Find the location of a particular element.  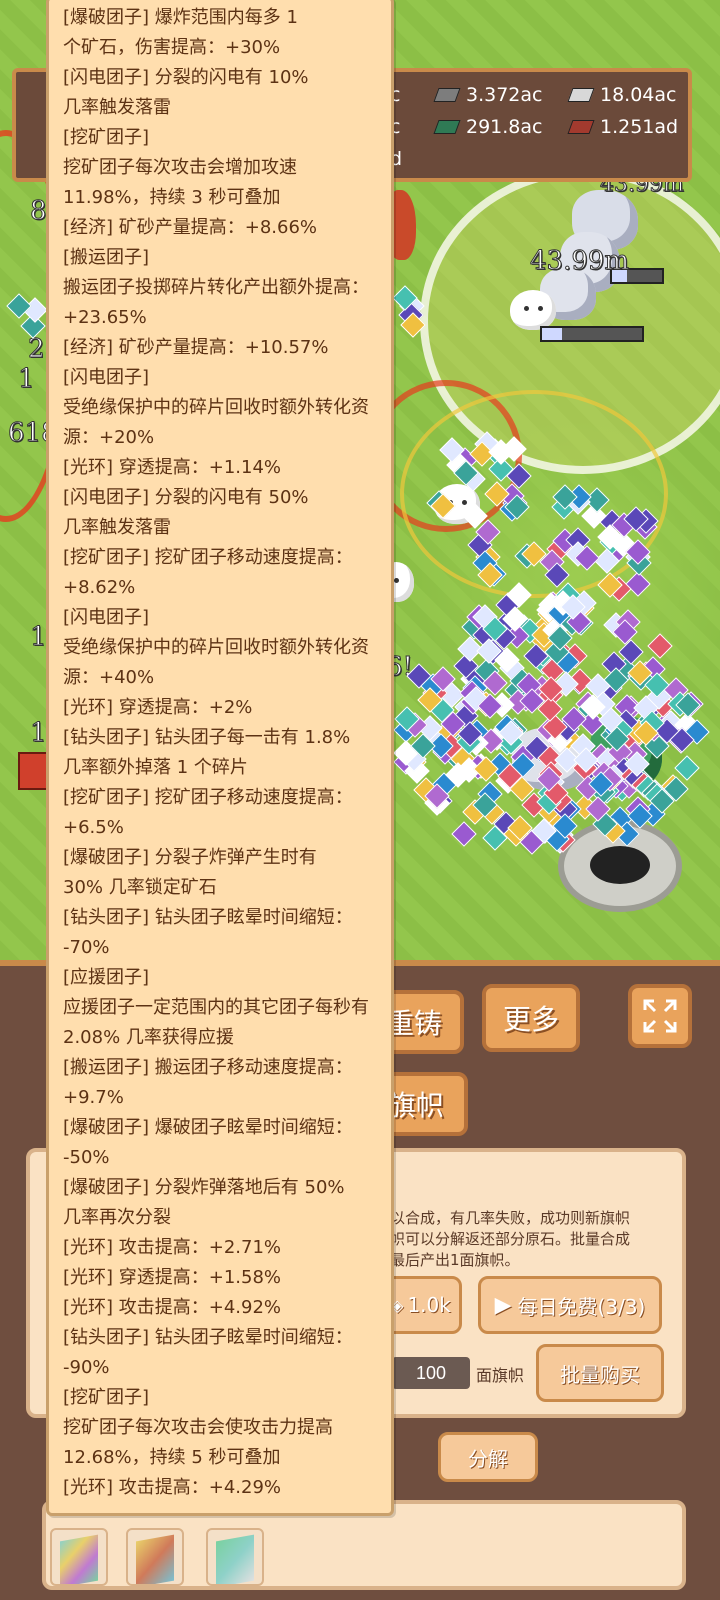

buff-line: [钻头团子] 钻头团子每一击有 1.8% is located at coordinates (207, 737).